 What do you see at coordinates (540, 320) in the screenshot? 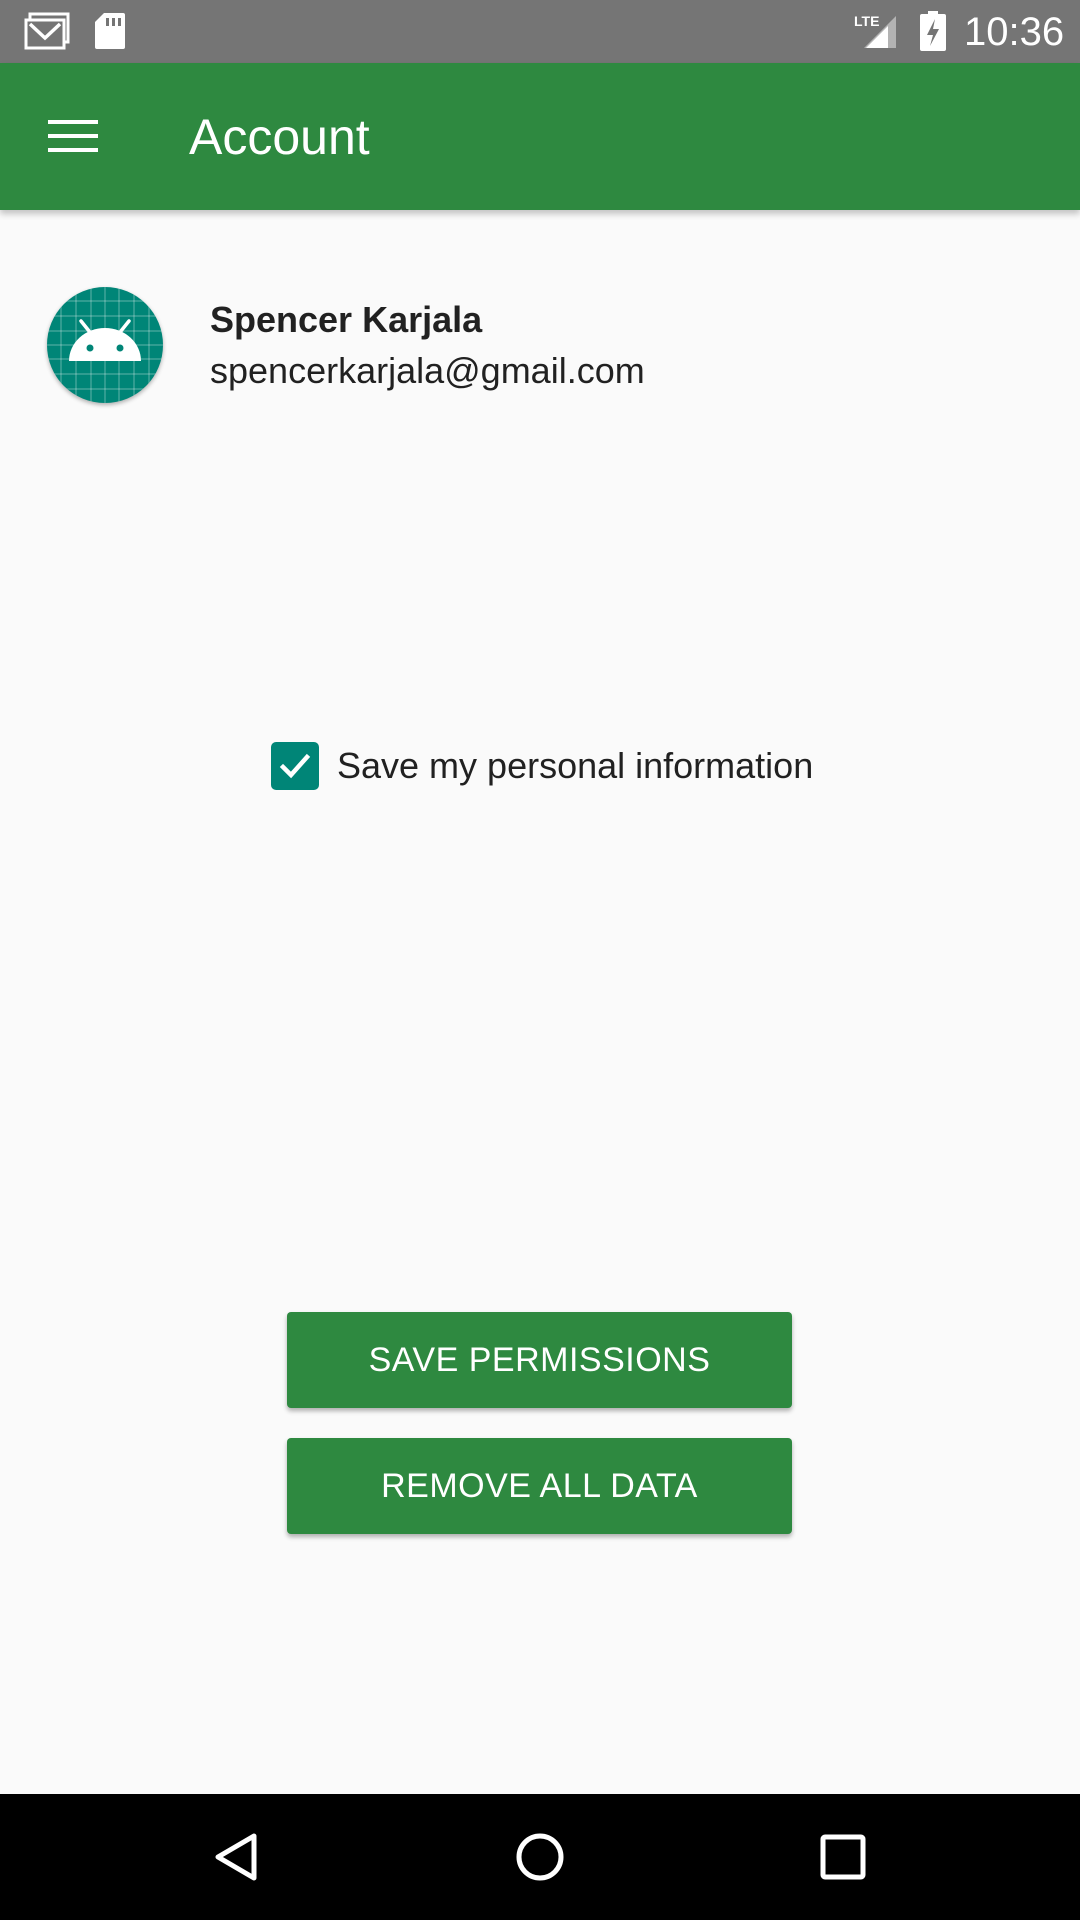
I see `profile-section: Spencer Karjala spencerkarjala@gmail.com` at bounding box center [540, 320].